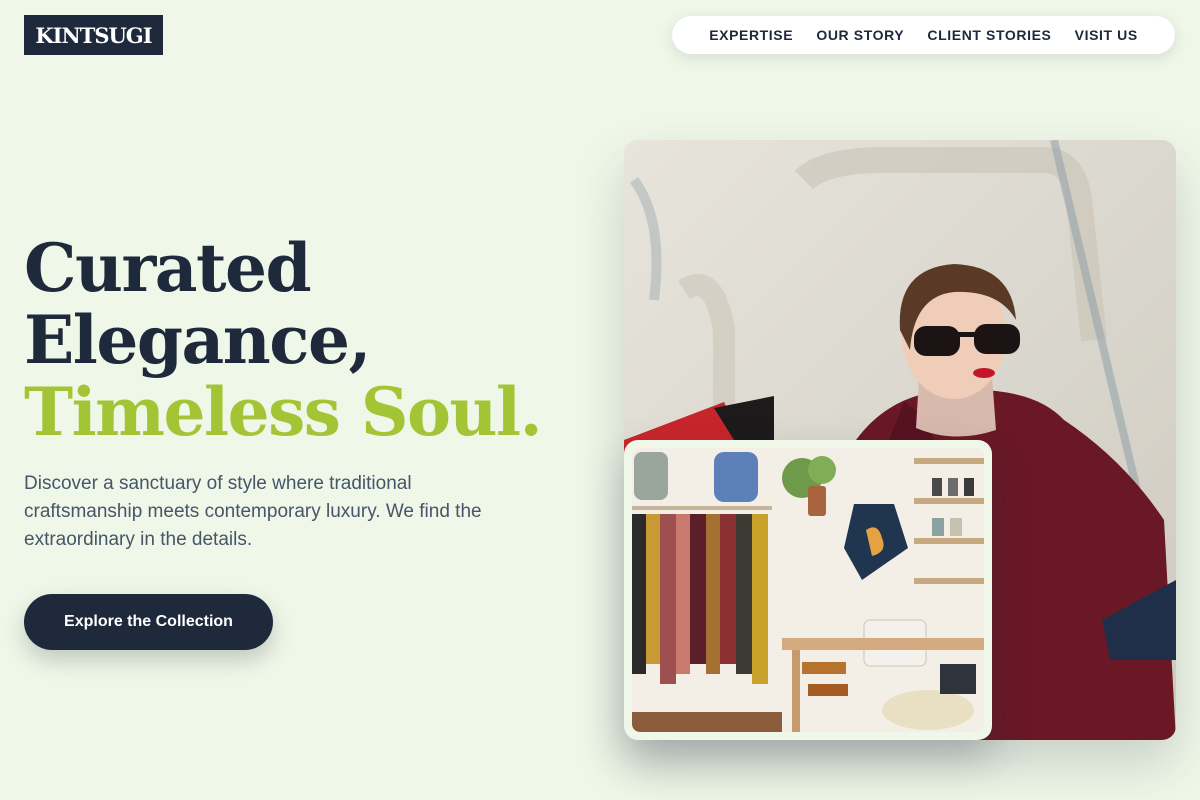 This screenshot has width=1200, height=800. Describe the element at coordinates (197, 340) in the screenshot. I see `headline-line-2: Elegance,` at that location.